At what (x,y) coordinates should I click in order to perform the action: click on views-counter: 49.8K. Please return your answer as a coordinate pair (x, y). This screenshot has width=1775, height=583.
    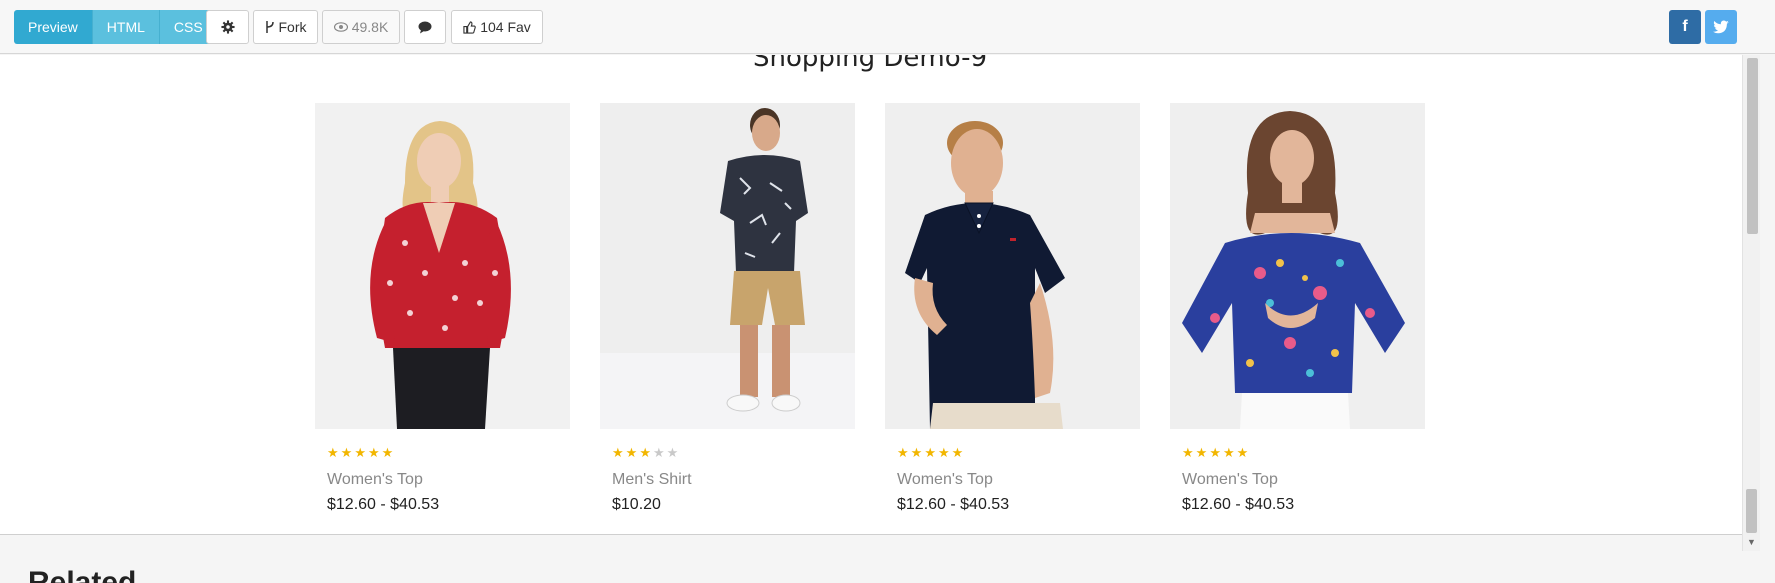
    Looking at the image, I should click on (361, 27).